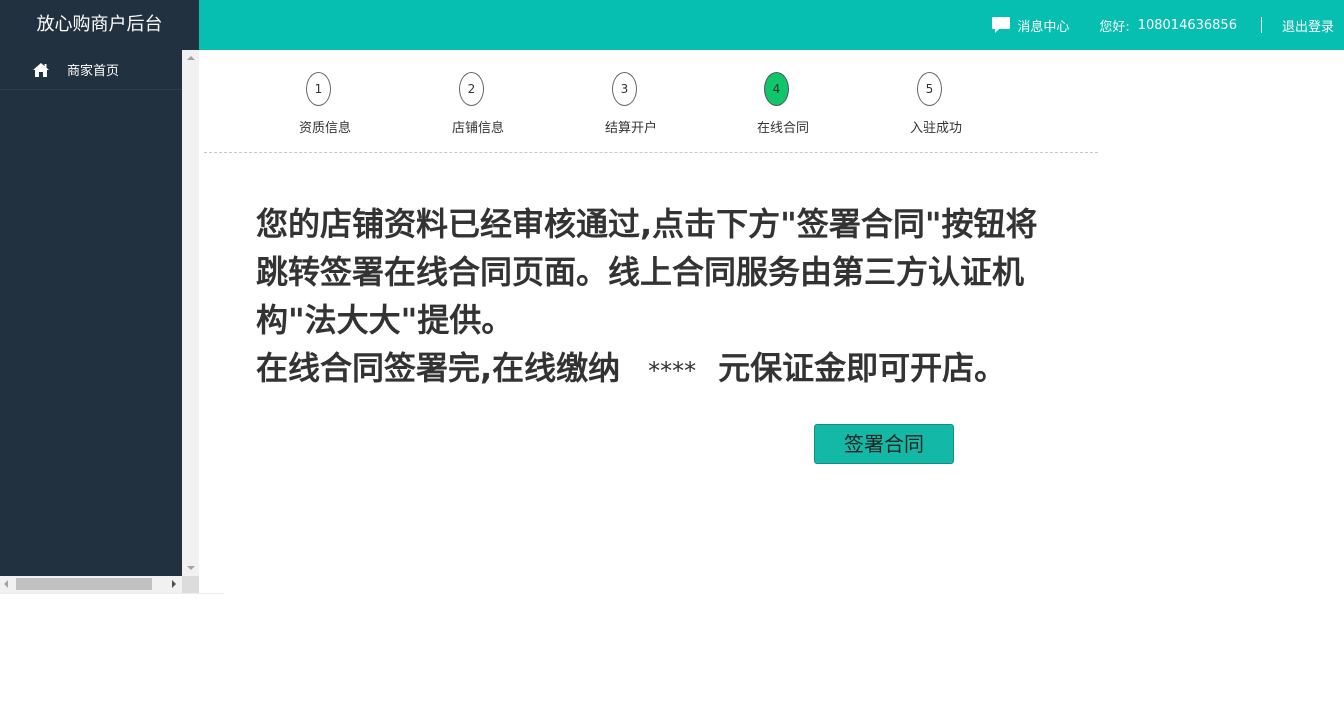  Describe the element at coordinates (438, 368) in the screenshot. I see `notice-line-4-prefix: 在线合同签署完,在线缴纳` at that location.